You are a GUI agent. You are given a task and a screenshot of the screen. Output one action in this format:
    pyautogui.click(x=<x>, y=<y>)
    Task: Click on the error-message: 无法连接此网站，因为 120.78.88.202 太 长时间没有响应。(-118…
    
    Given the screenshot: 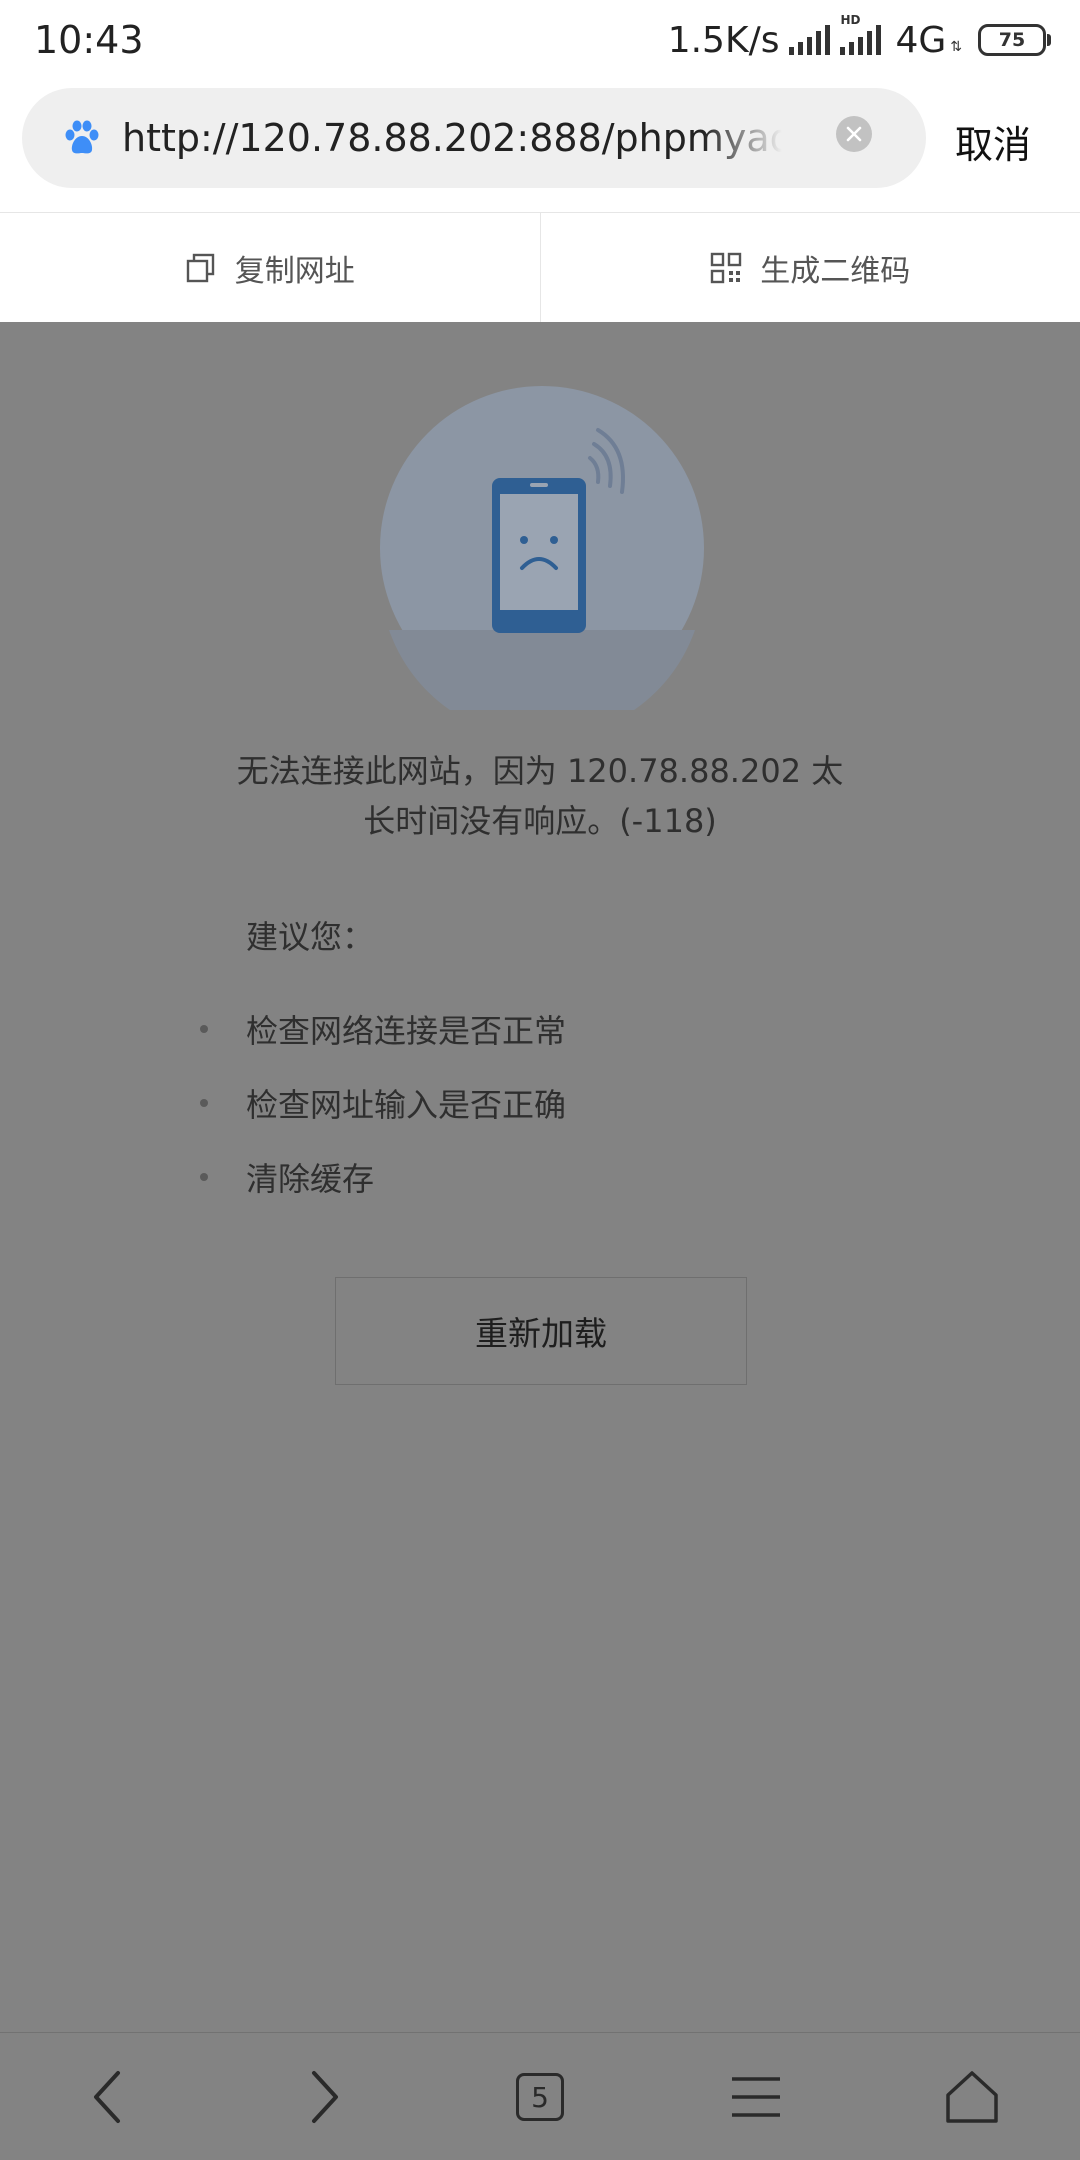 What is the action you would take?
    pyautogui.click(x=540, y=796)
    